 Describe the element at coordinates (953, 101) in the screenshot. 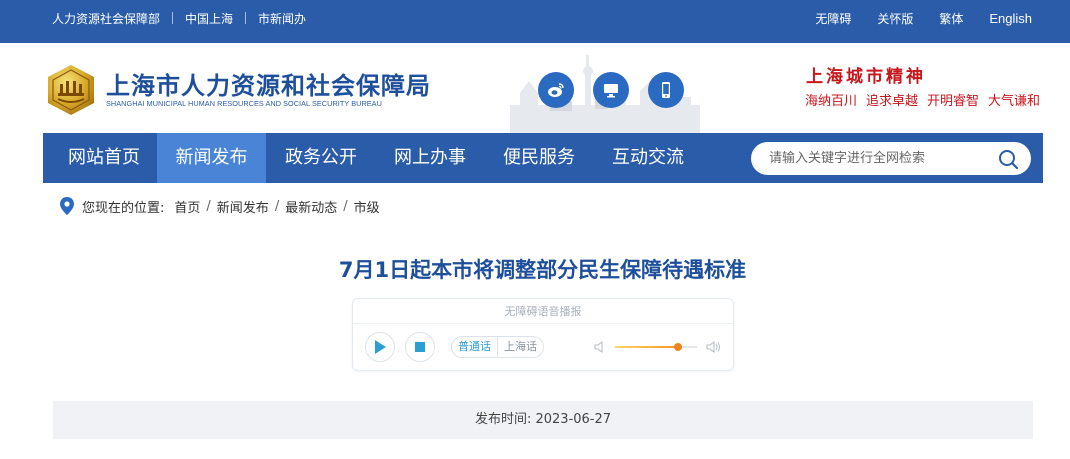

I see `spirit-word: 开明睿智` at that location.